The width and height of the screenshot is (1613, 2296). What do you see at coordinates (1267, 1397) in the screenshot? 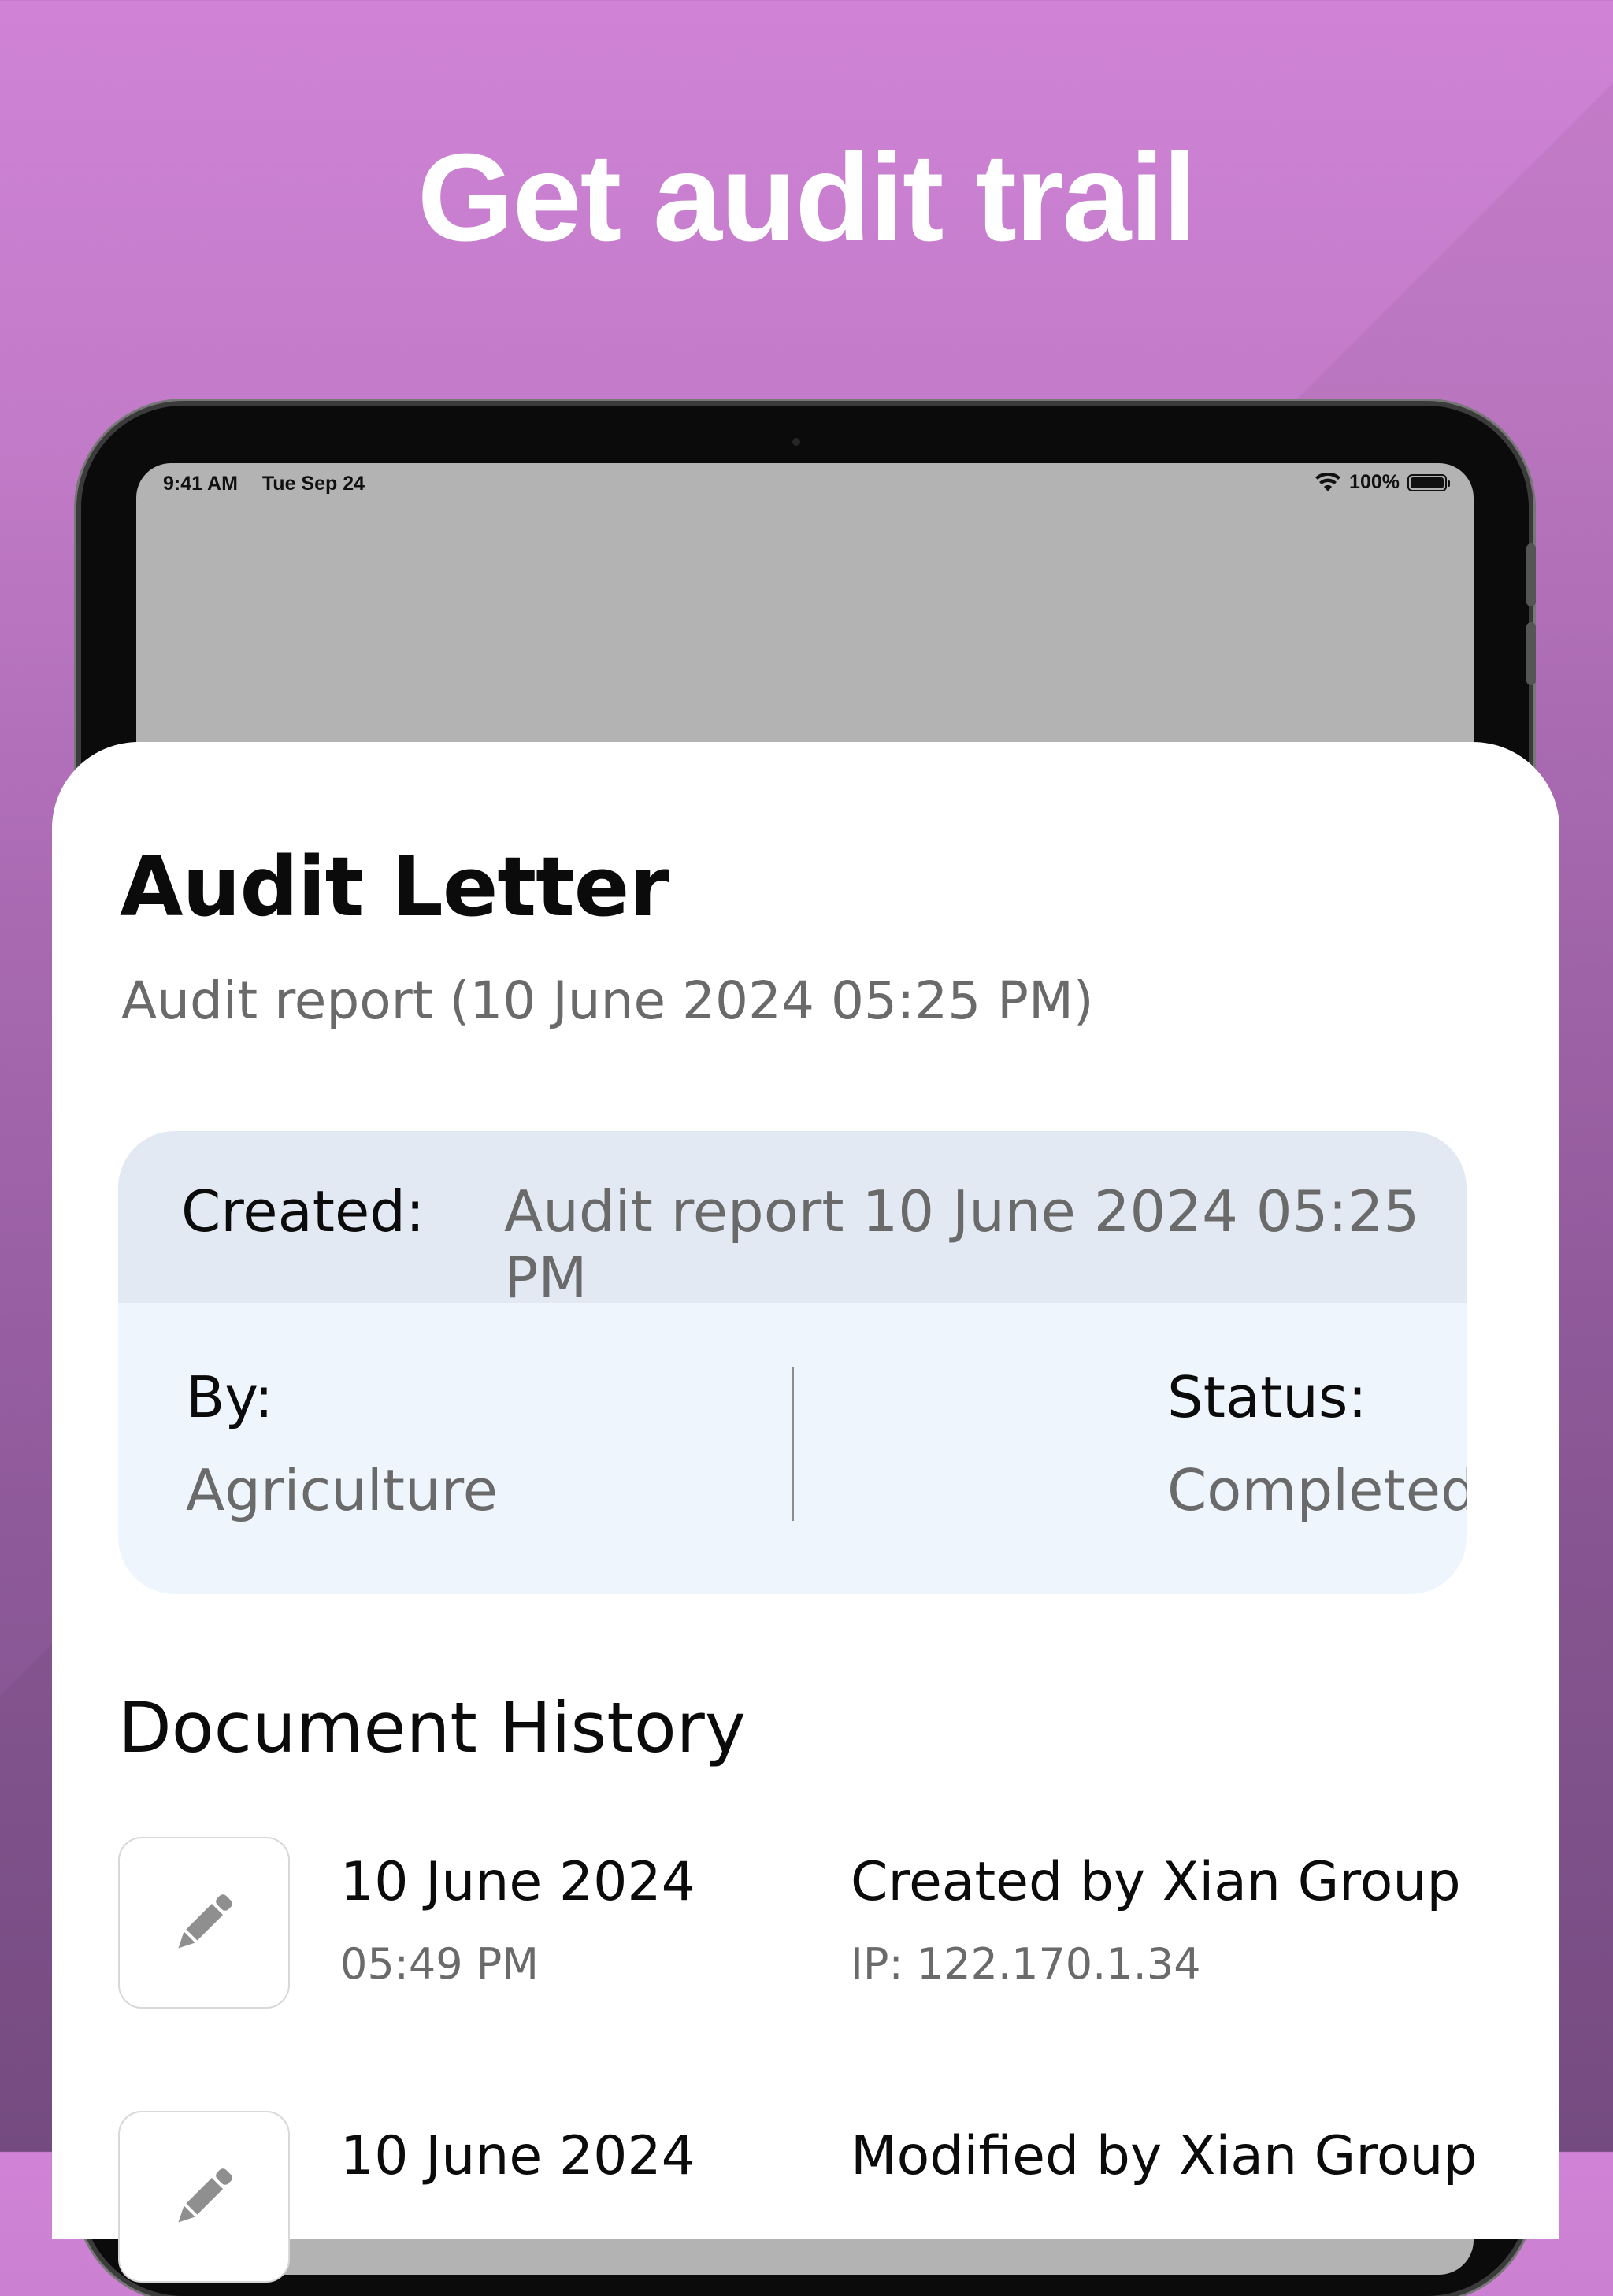
I see `status-label: Status:` at bounding box center [1267, 1397].